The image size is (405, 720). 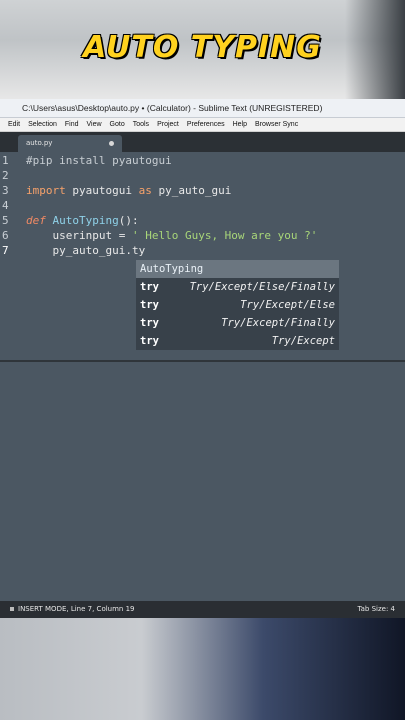 I want to click on status-tab-size: Tab Size: 4, so click(x=376, y=609).